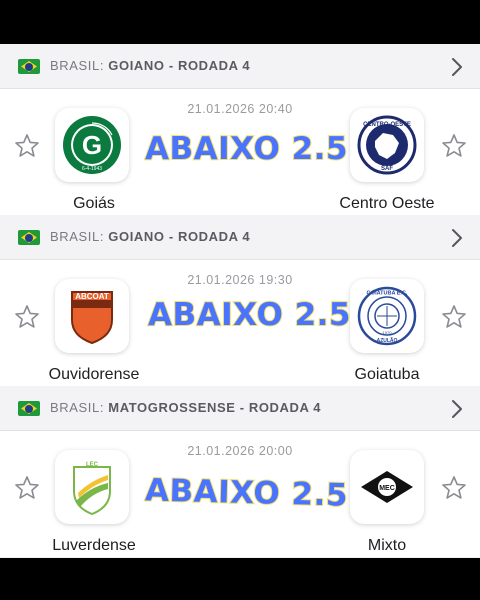 This screenshot has height=600, width=480. I want to click on league-header: BRASIL: MATOGROSSENSE - RODADA 4, so click(240, 408).